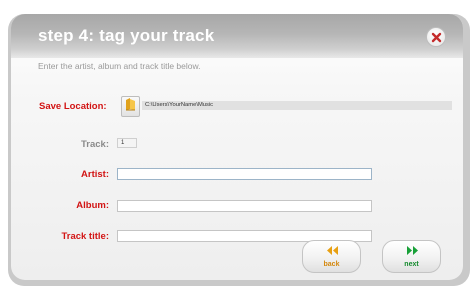 The height and width of the screenshot is (290, 474). I want to click on artist-input, so click(244, 174).